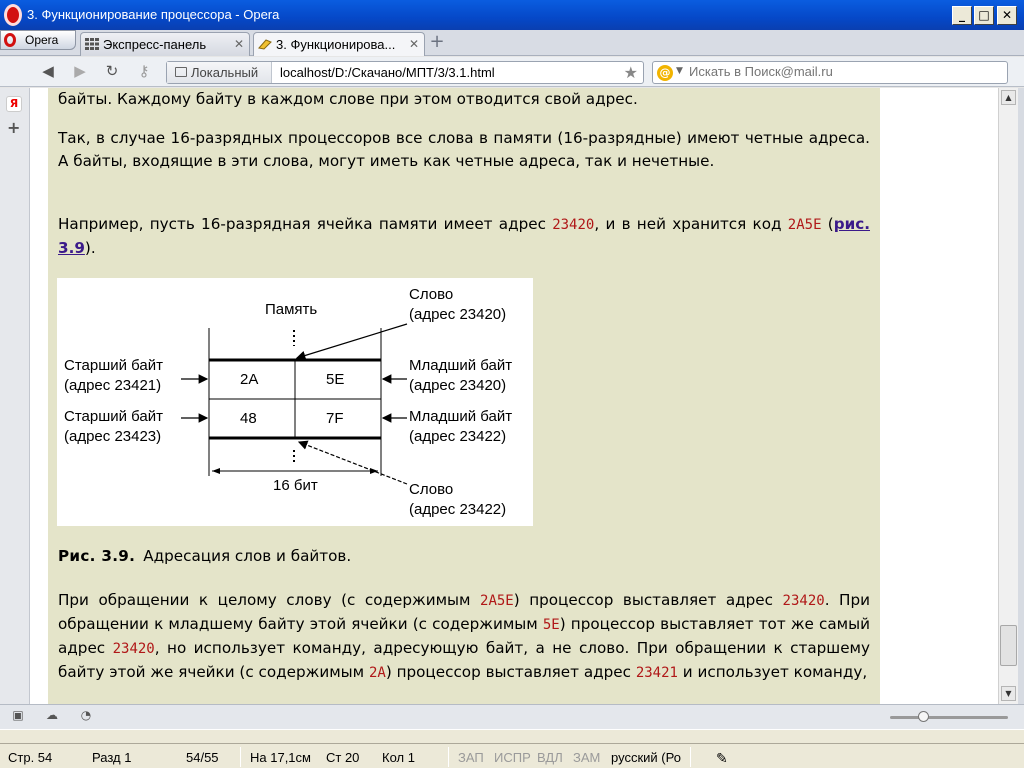 This screenshot has width=1024, height=768. I want to click on tab-speed-dial: Экспресс-панель ✕, so click(165, 44).